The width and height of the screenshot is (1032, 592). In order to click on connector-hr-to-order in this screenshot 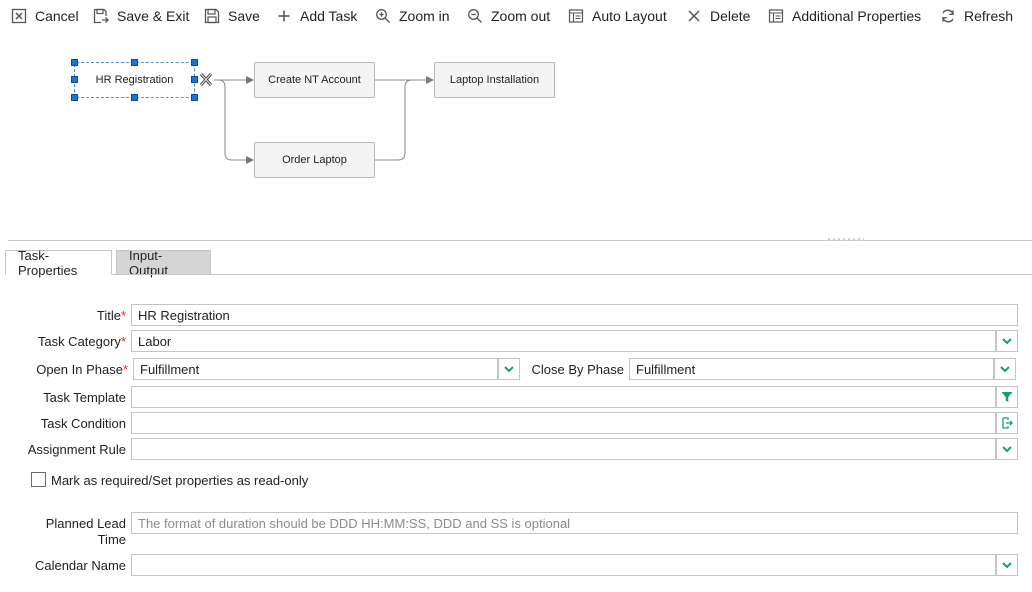, I will do `click(234, 121)`.